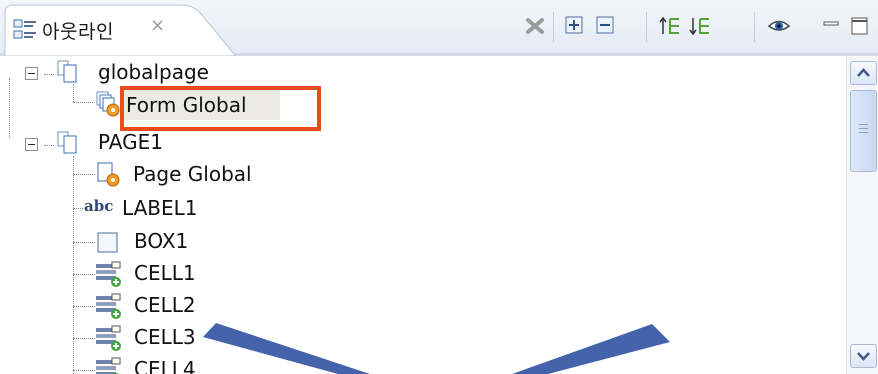 Image resolution: width=878 pixels, height=374 pixels. Describe the element at coordinates (165, 337) in the screenshot. I see `tree-item-label: CELL3` at that location.